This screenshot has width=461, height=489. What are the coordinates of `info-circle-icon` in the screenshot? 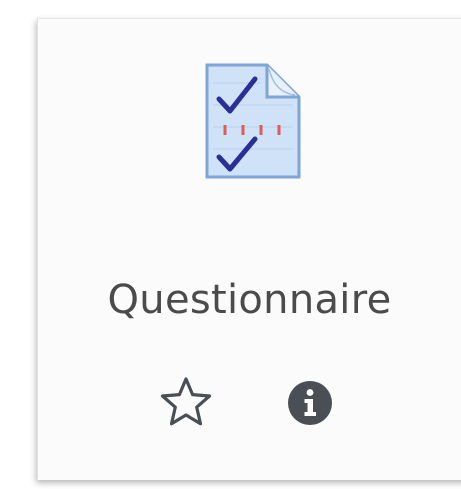 It's located at (310, 403).